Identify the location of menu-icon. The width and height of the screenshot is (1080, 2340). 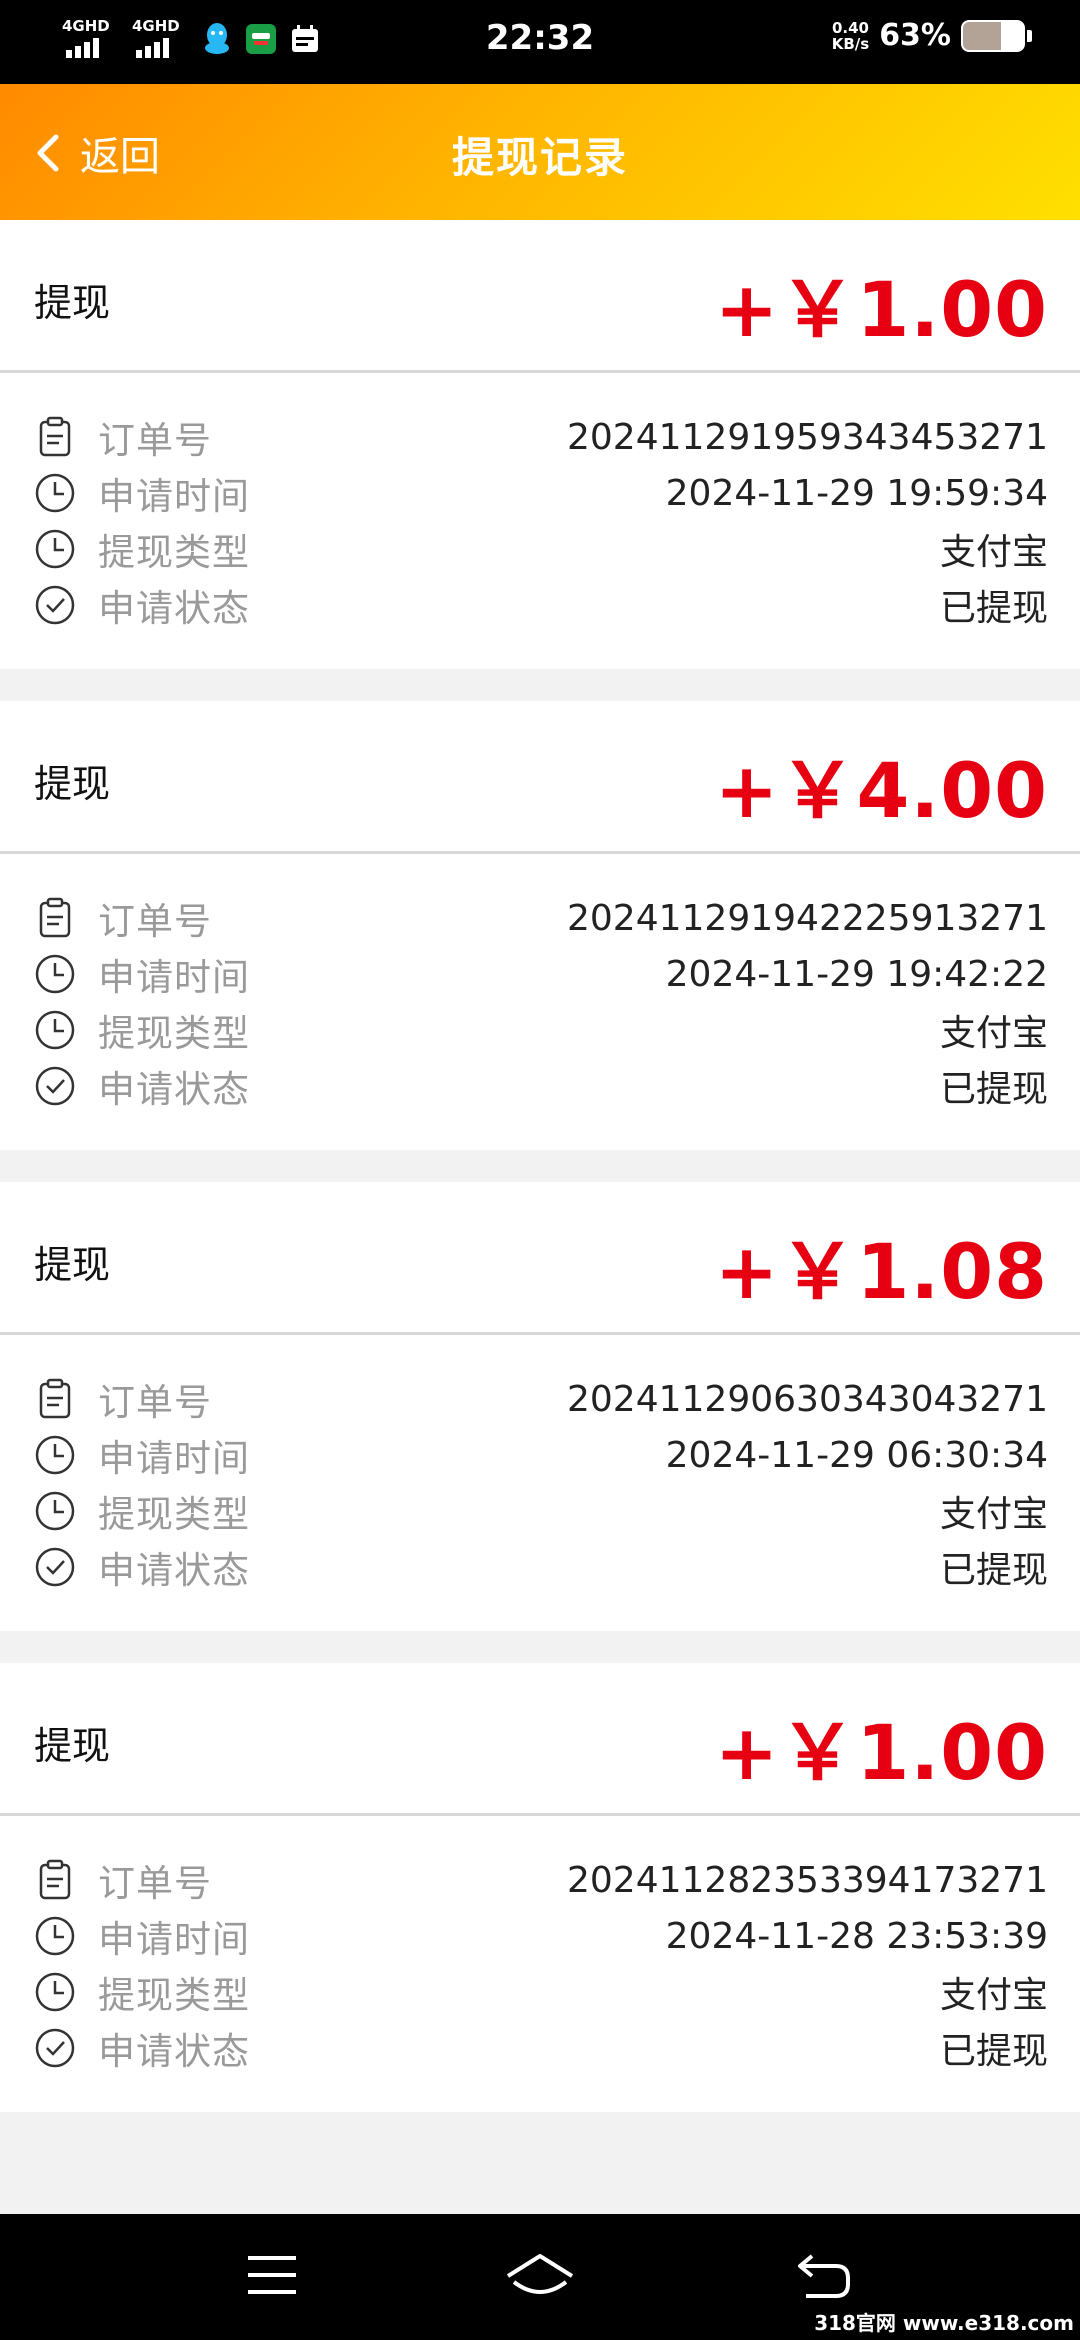
(272, 2275).